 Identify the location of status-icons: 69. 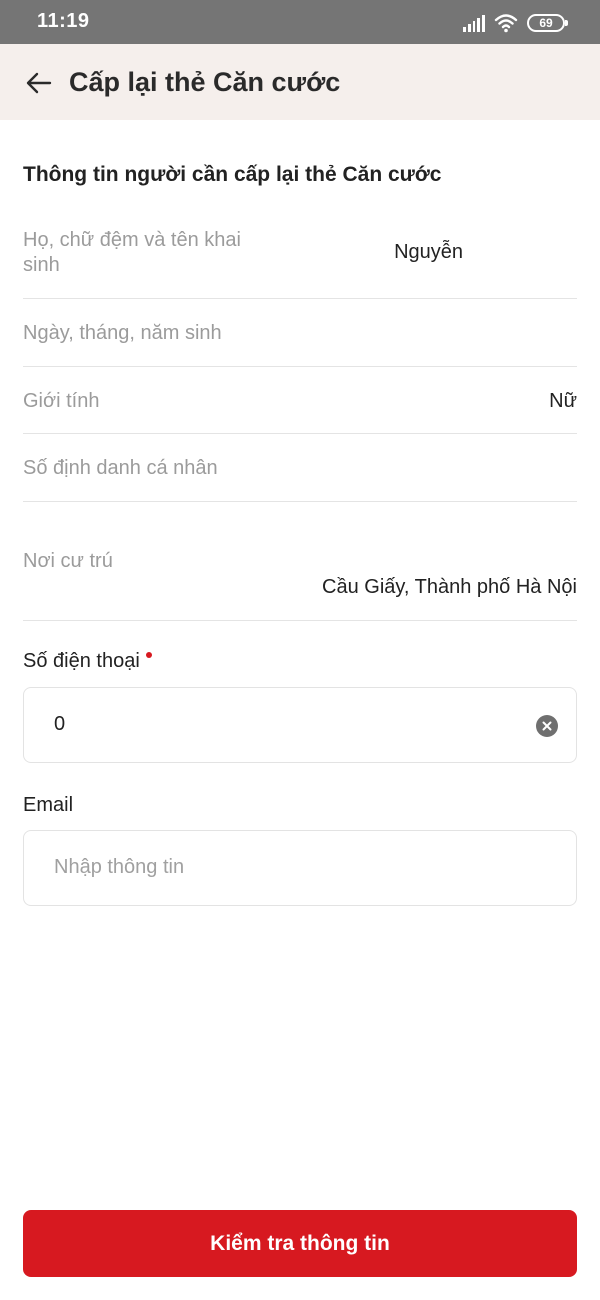
(515, 23).